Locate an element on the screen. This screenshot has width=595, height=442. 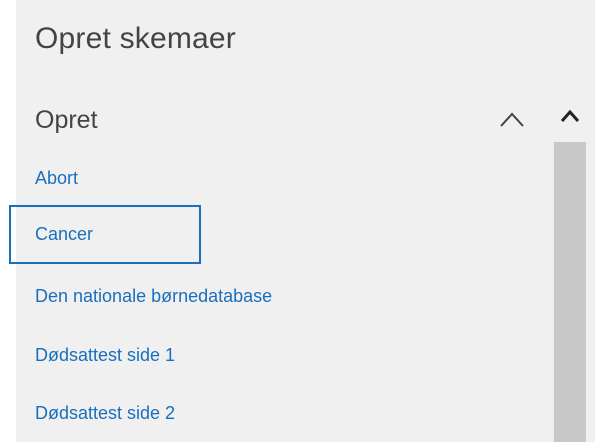
form-item-label: Cancer is located at coordinates (64, 234).